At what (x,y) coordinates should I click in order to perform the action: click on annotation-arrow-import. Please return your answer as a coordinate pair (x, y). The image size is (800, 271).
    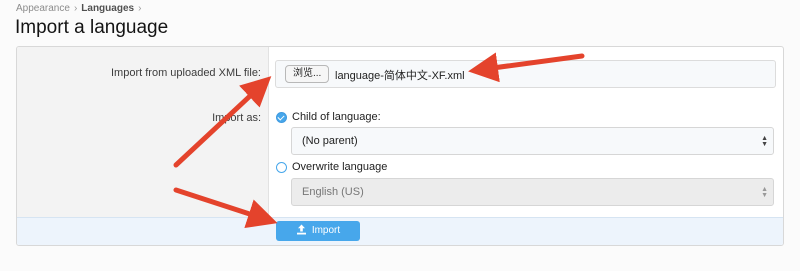
    Looking at the image, I should click on (225, 208).